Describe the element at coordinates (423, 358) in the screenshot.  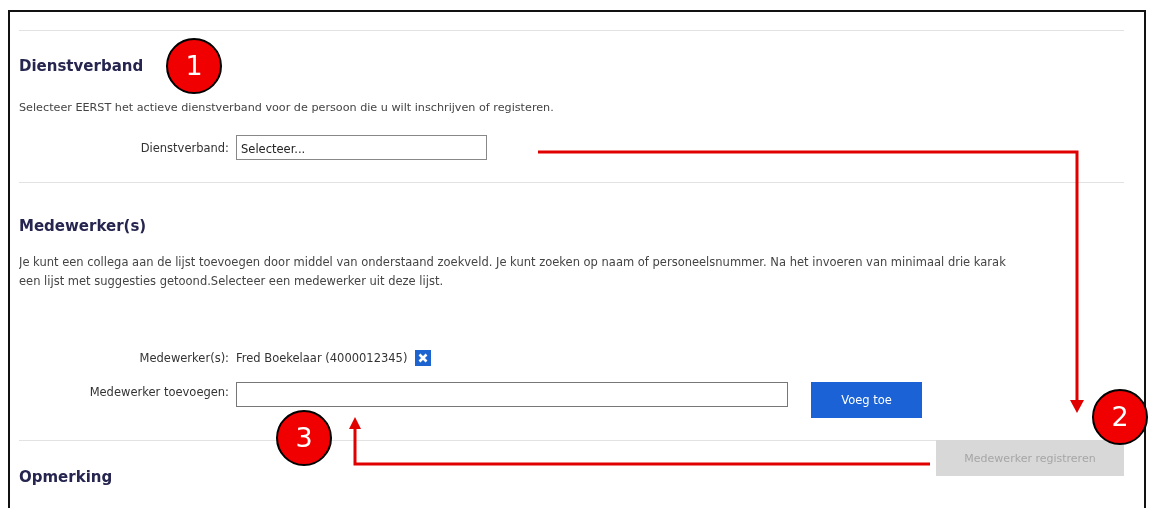
I see `remove-icon` at that location.